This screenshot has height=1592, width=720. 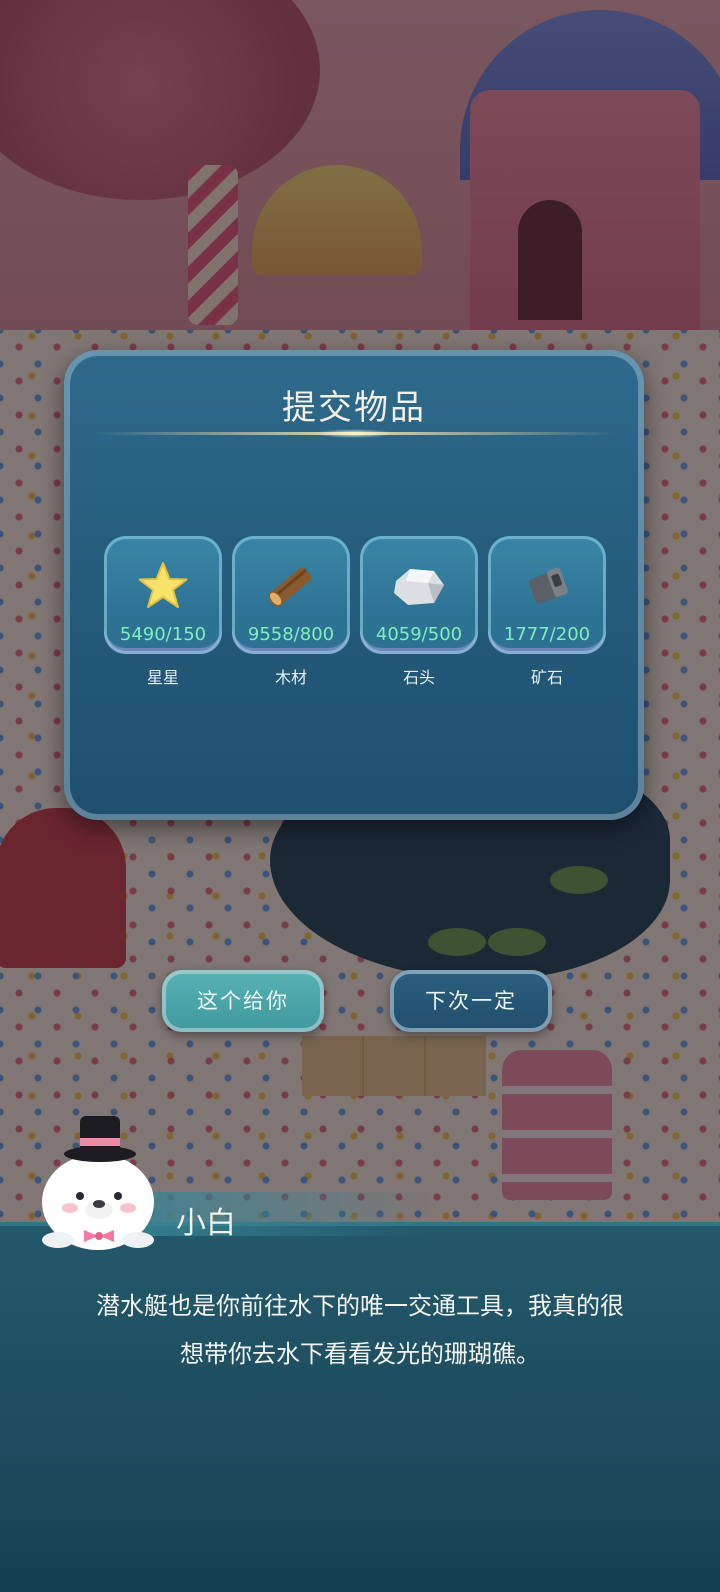 I want to click on item-card: 4059/500, so click(x=419, y=595).